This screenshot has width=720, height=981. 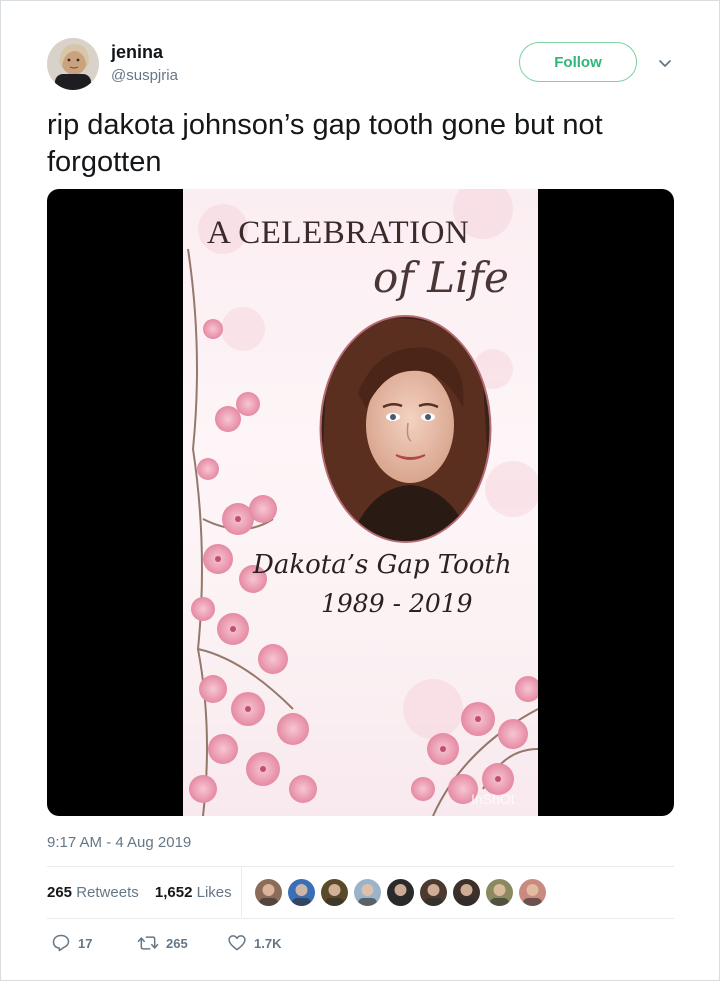 I want to click on like-button: 1.7K, so click(x=254, y=943).